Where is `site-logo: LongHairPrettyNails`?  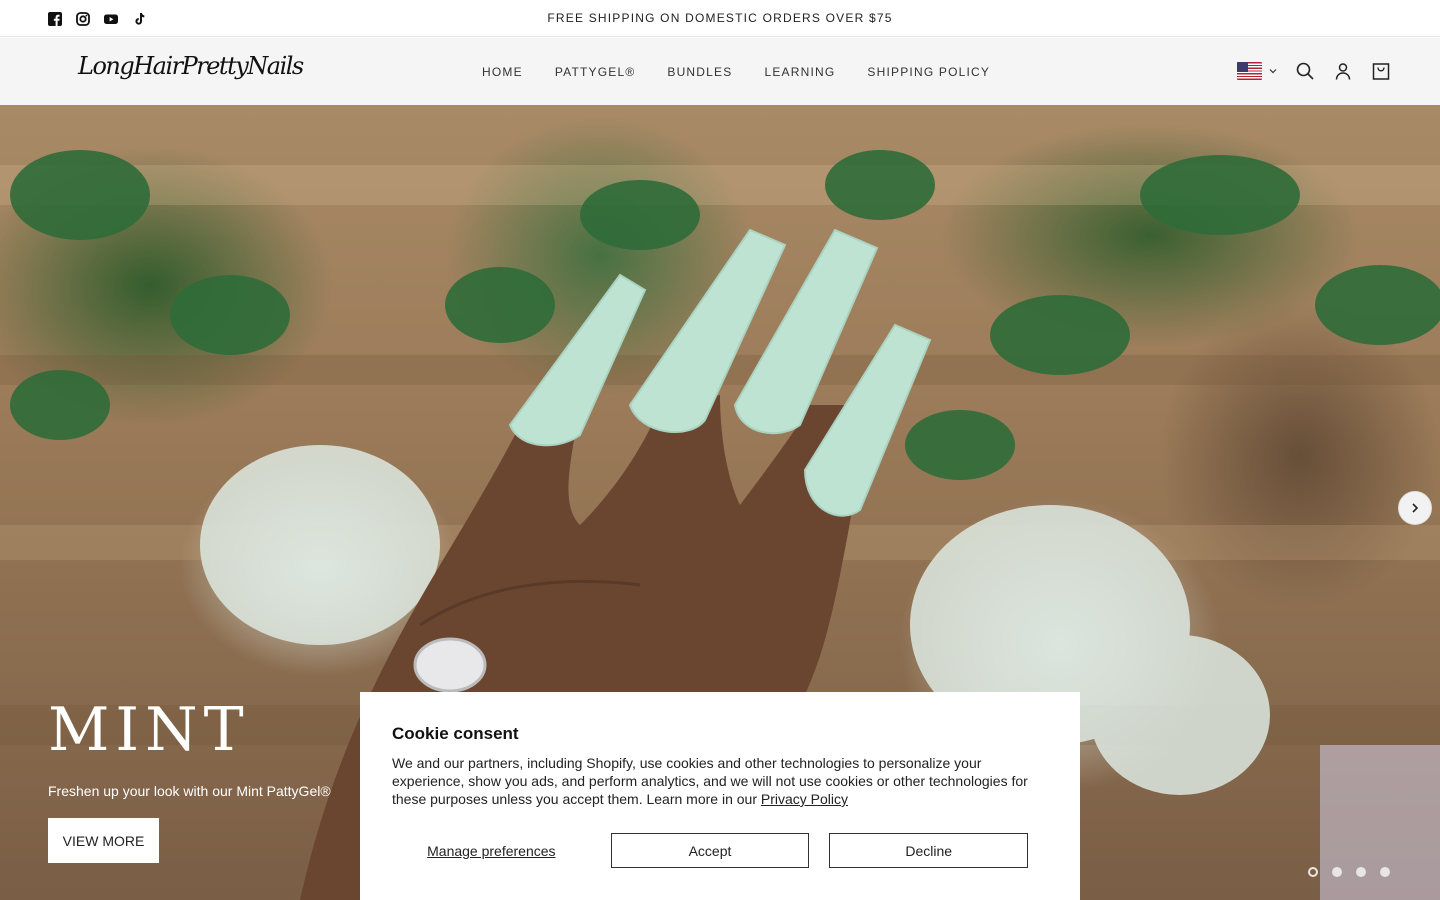 site-logo: LongHairPrettyNails is located at coordinates (191, 66).